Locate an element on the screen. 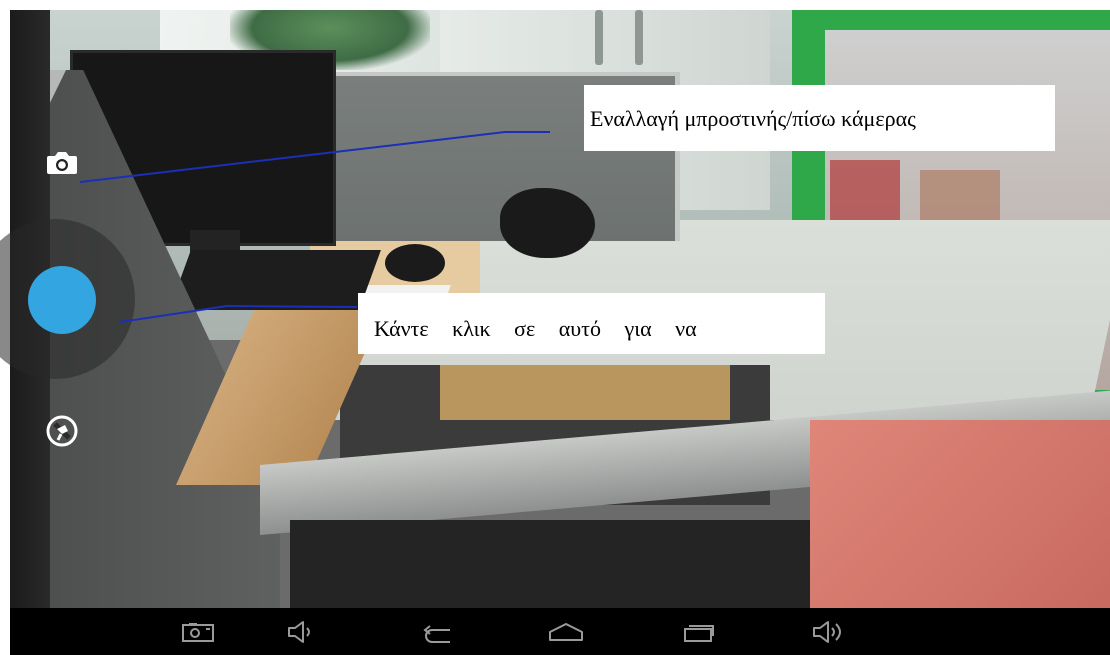 The image size is (1110, 655). volume-up-icon is located at coordinates (828, 632).